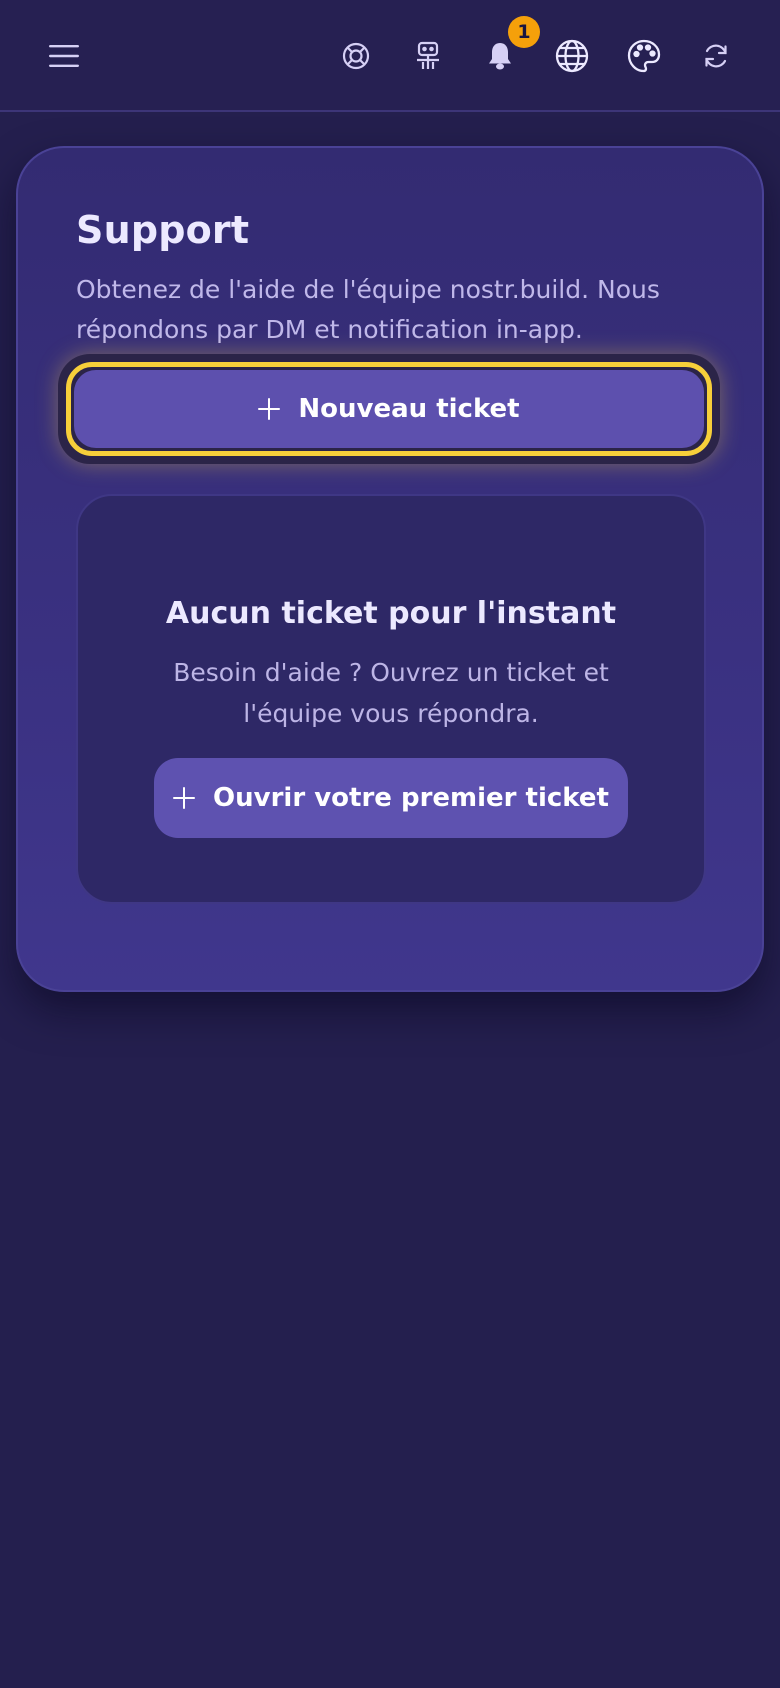 This screenshot has height=1688, width=780. I want to click on open-first-ticket-button: Ouvrir votre premier ticket, so click(391, 798).